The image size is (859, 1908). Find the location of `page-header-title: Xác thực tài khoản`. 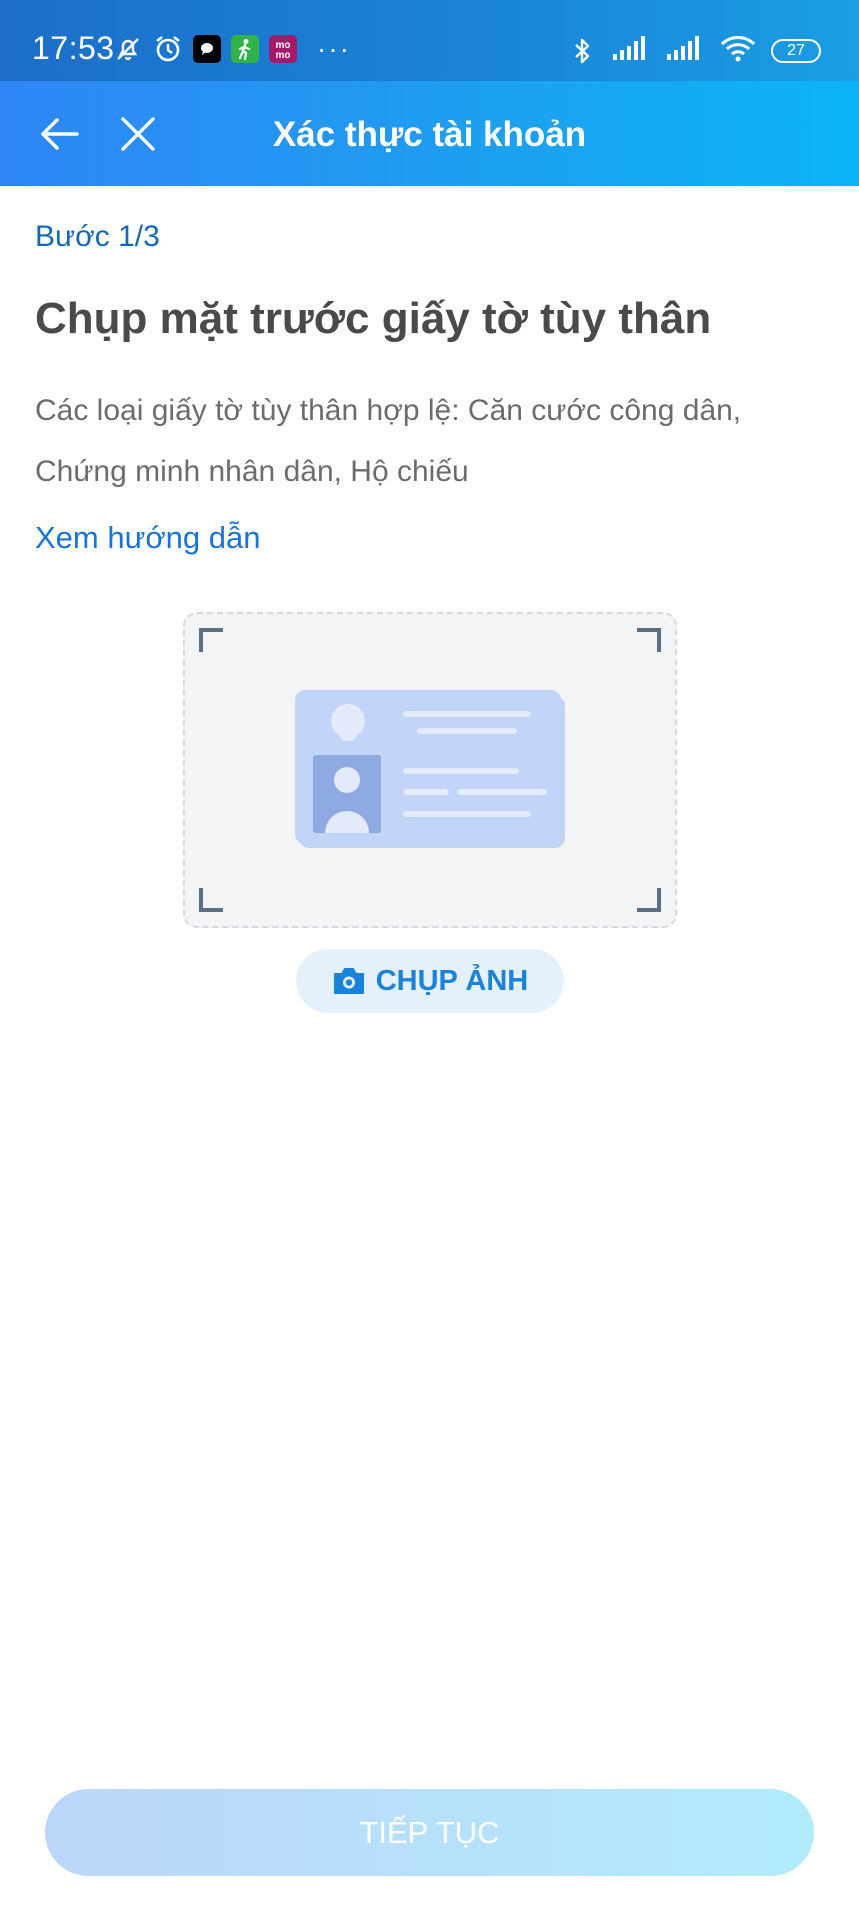

page-header-title: Xác thực tài khoản is located at coordinates (429, 134).